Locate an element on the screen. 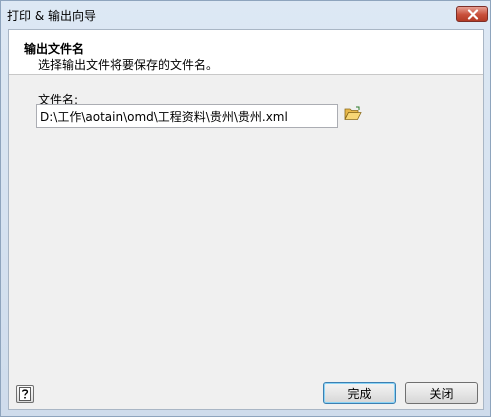 This screenshot has width=491, height=417. help-icon is located at coordinates (25, 394).